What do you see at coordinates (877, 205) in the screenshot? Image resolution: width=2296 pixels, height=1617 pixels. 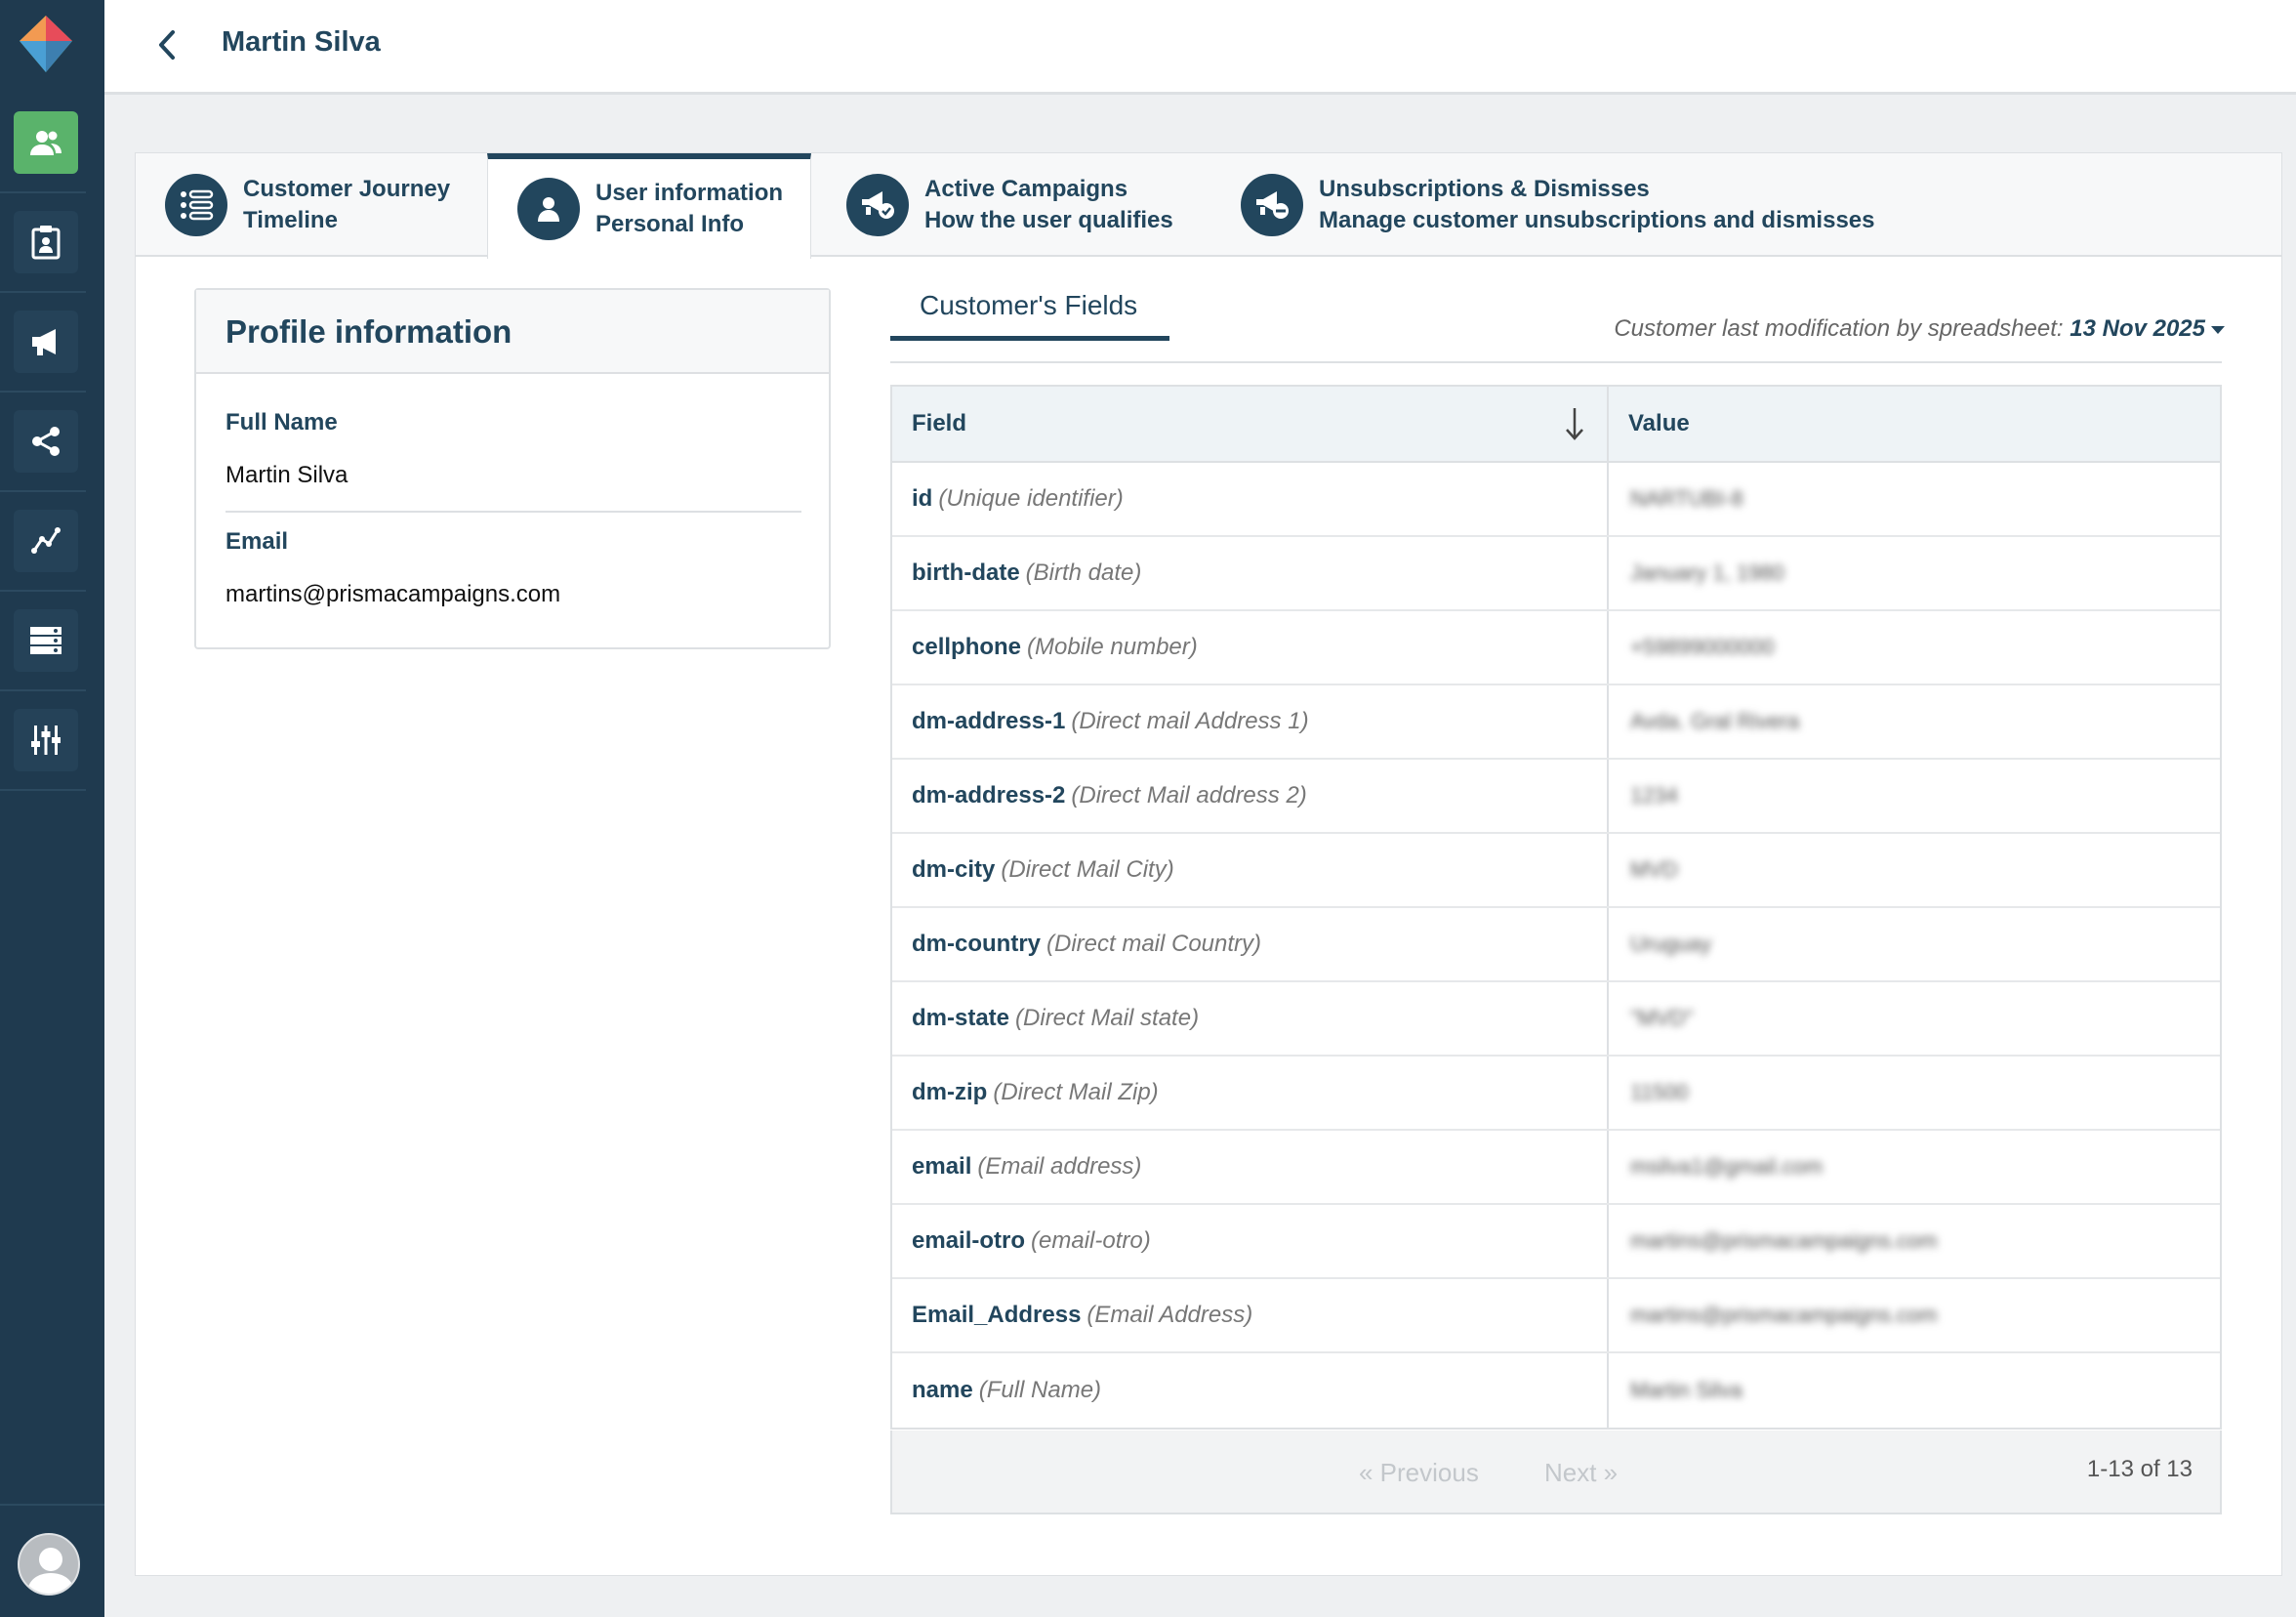 I see `megaphone-check-icon` at bounding box center [877, 205].